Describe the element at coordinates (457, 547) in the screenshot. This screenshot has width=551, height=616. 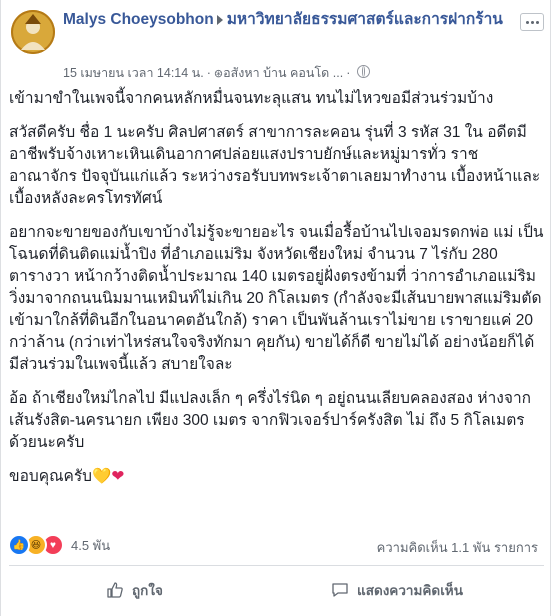
I see `comment-count: ความคิดเห็น 1.1 พัน รายการ` at that location.